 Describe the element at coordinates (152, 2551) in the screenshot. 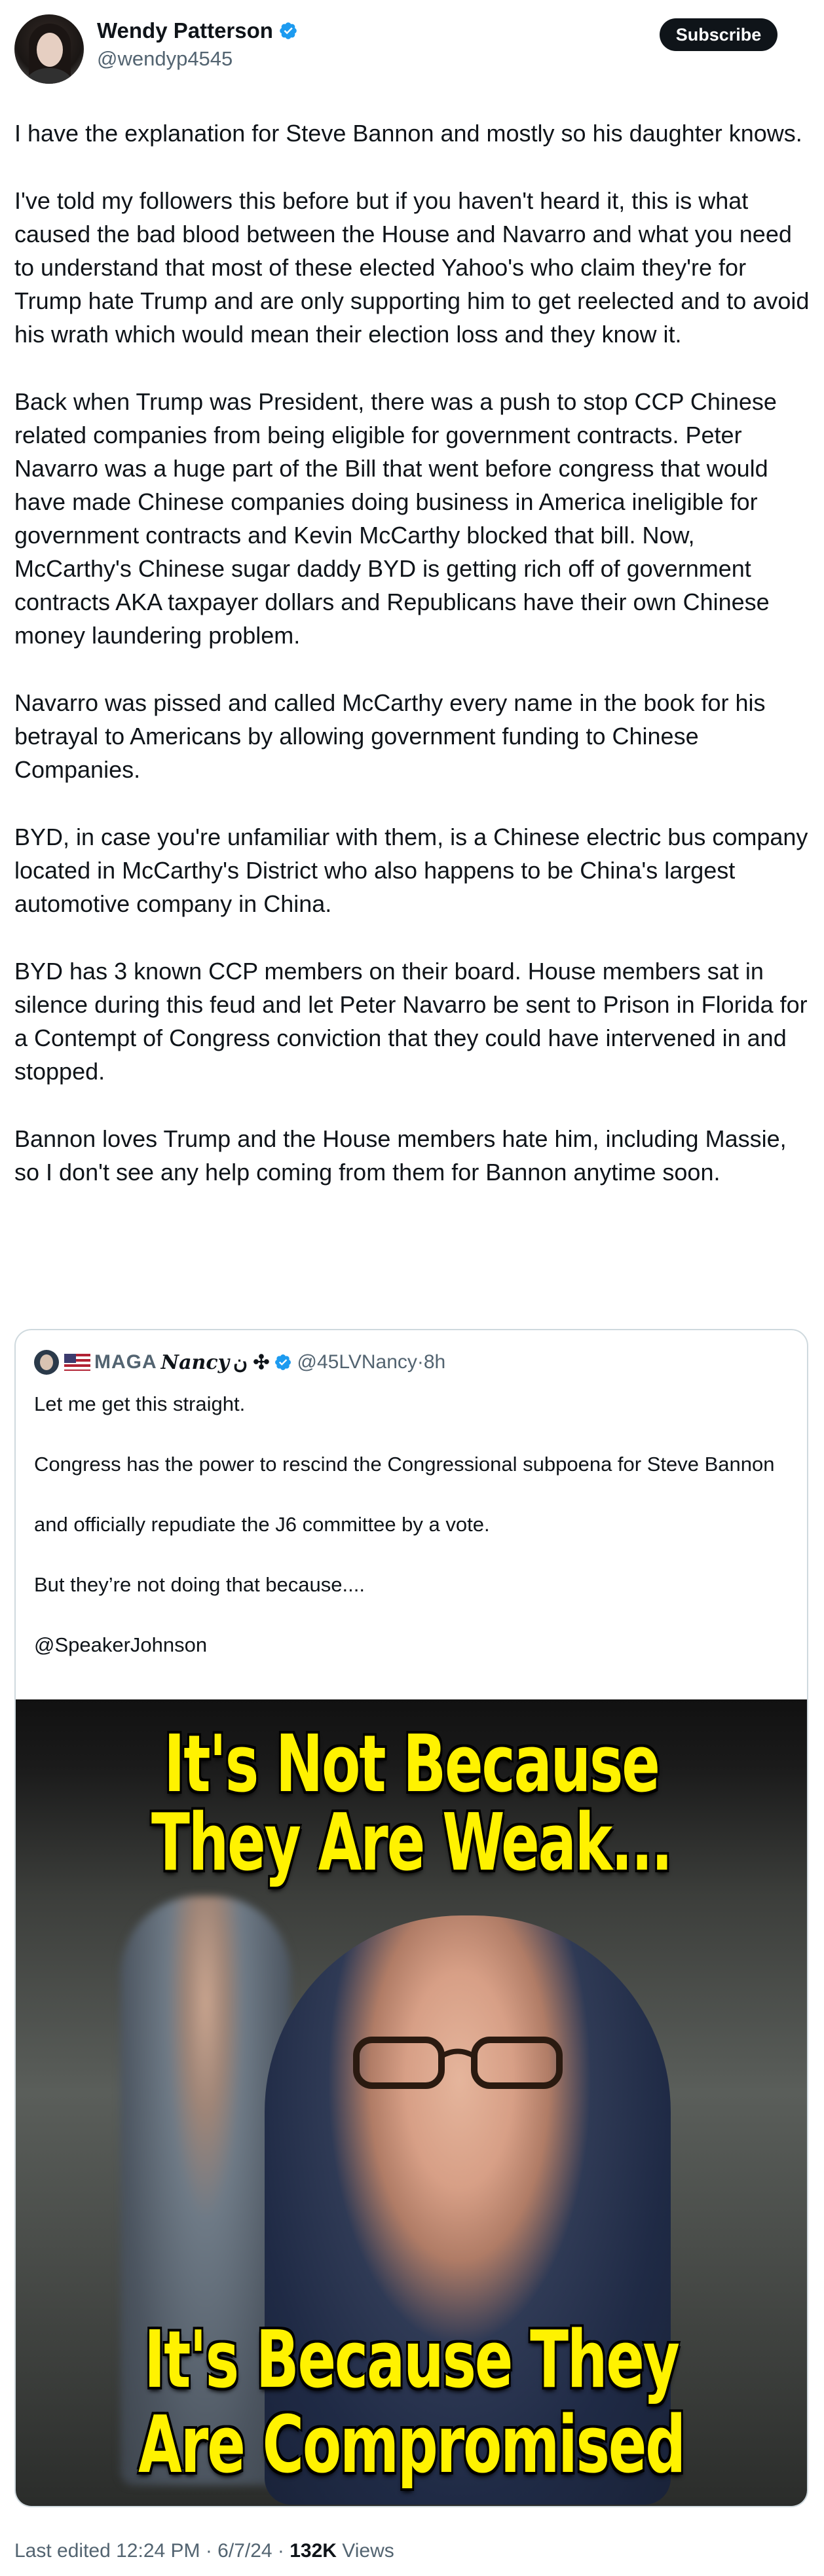

I see `edited-timestamp: Last edited 12:24 PM · 6/7/24 ·` at that location.